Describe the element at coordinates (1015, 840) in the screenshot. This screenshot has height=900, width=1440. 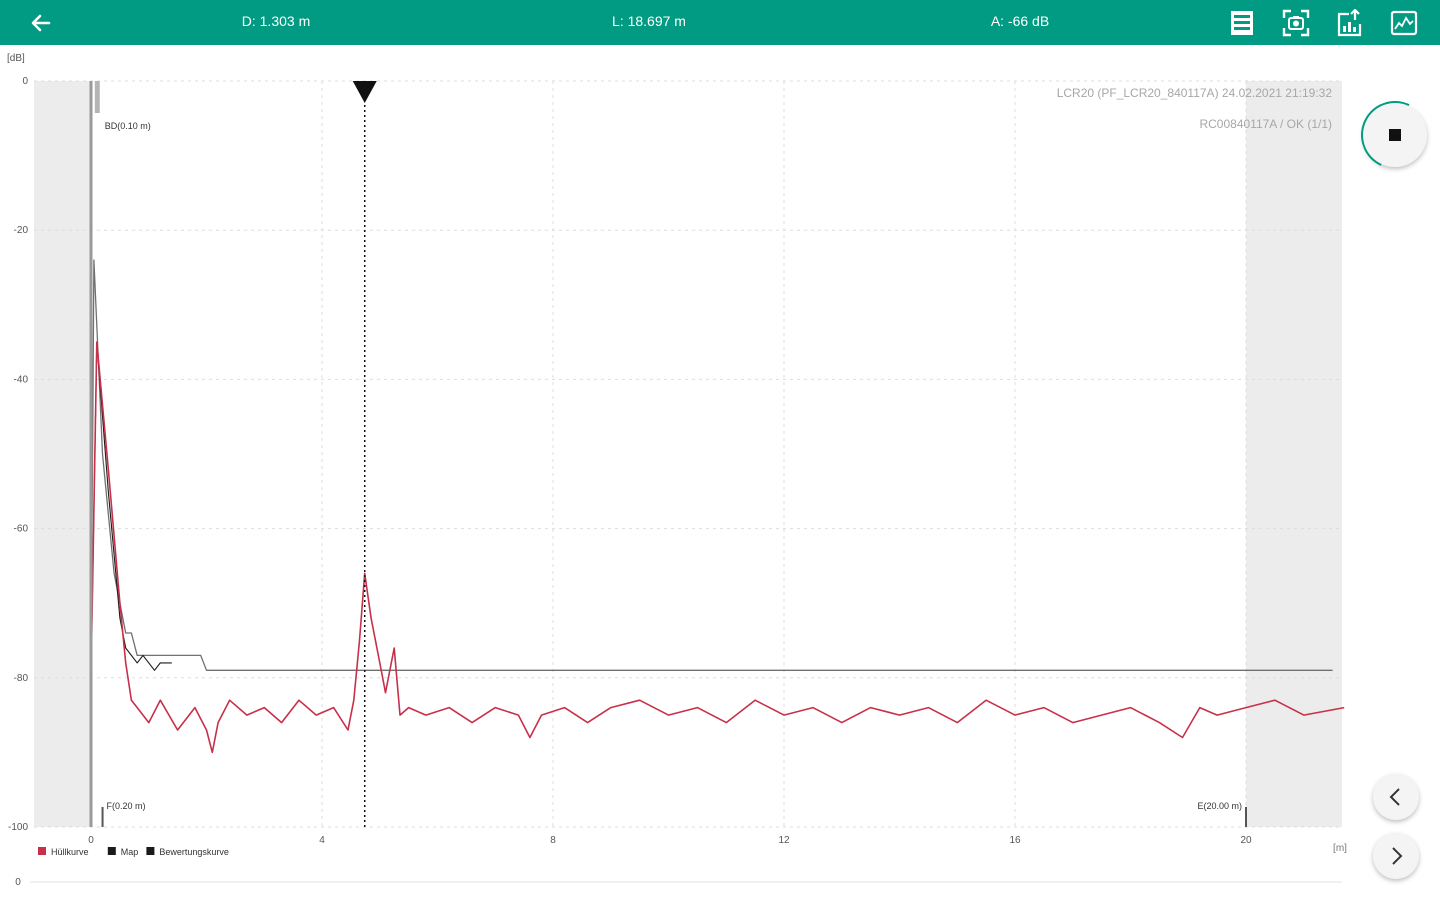
I see `x-tick-label: 16` at that location.